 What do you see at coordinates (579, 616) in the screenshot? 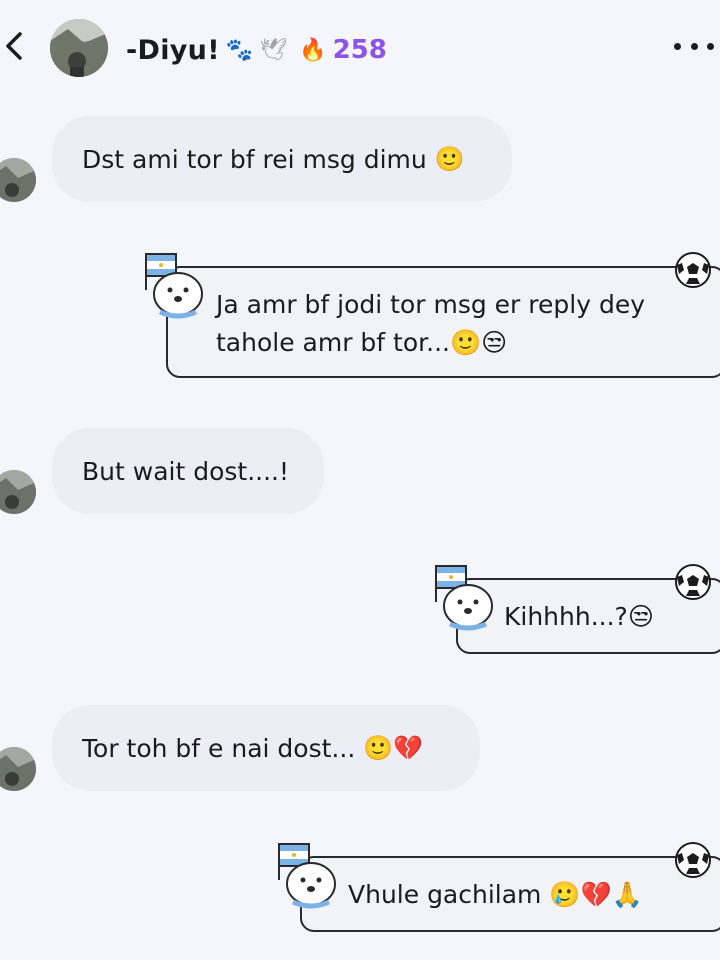
I see `message-line: Kihhhh...?😒` at bounding box center [579, 616].